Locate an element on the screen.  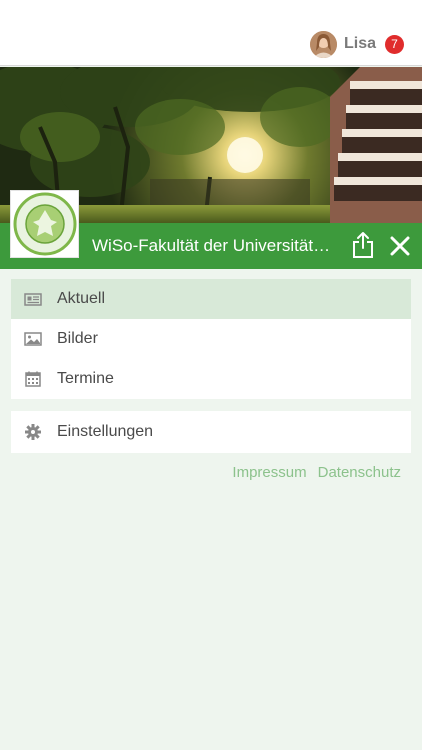
calendar-icon is located at coordinates (33, 379).